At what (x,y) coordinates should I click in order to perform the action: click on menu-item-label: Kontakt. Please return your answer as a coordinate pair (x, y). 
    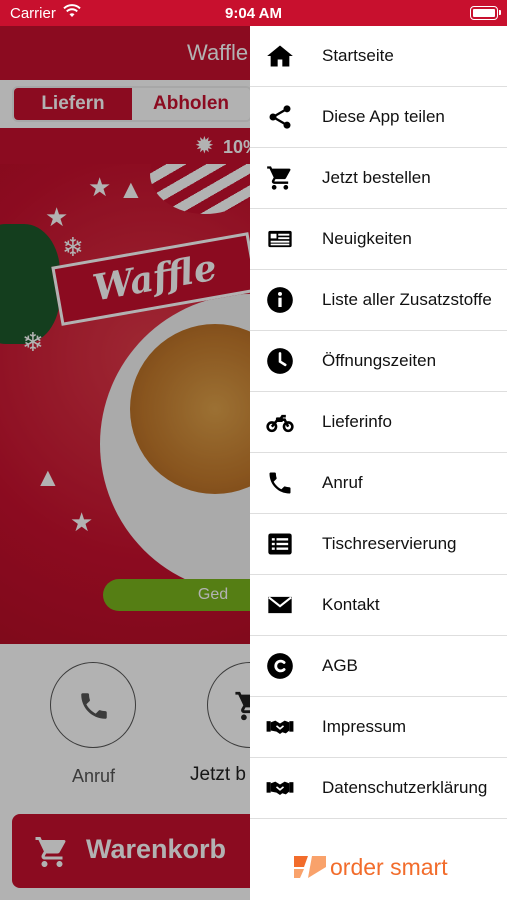
    Looking at the image, I should click on (351, 604).